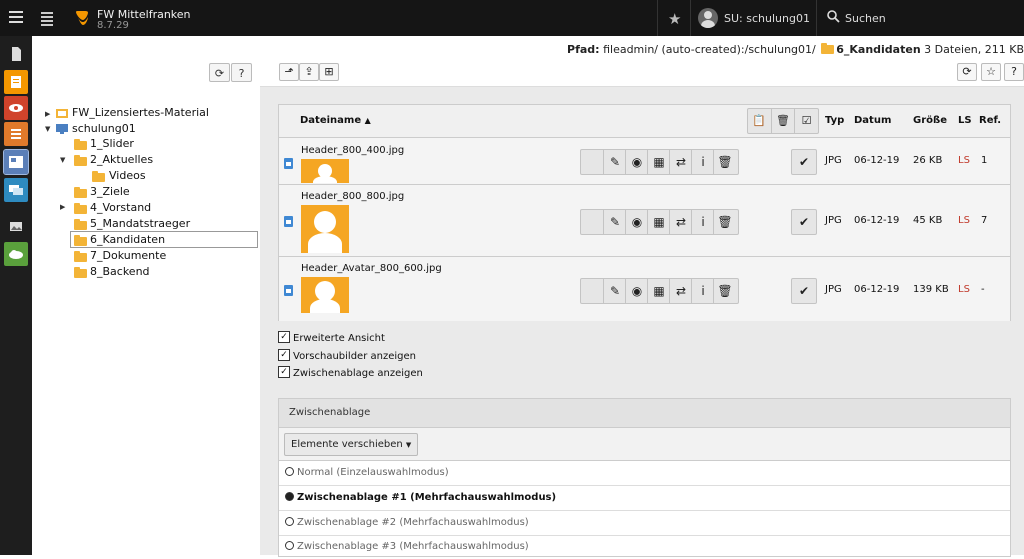 This screenshot has height=559, width=1024. I want to click on folder-icon, so click(80, 224).